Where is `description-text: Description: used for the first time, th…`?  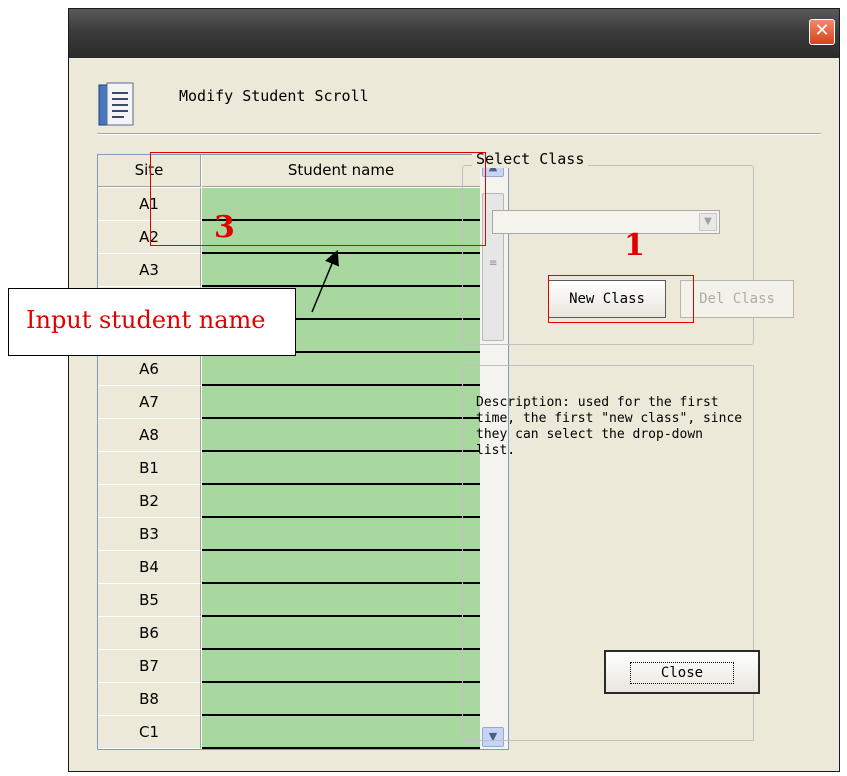 description-text: Description: used for the first time, th… is located at coordinates (609, 426).